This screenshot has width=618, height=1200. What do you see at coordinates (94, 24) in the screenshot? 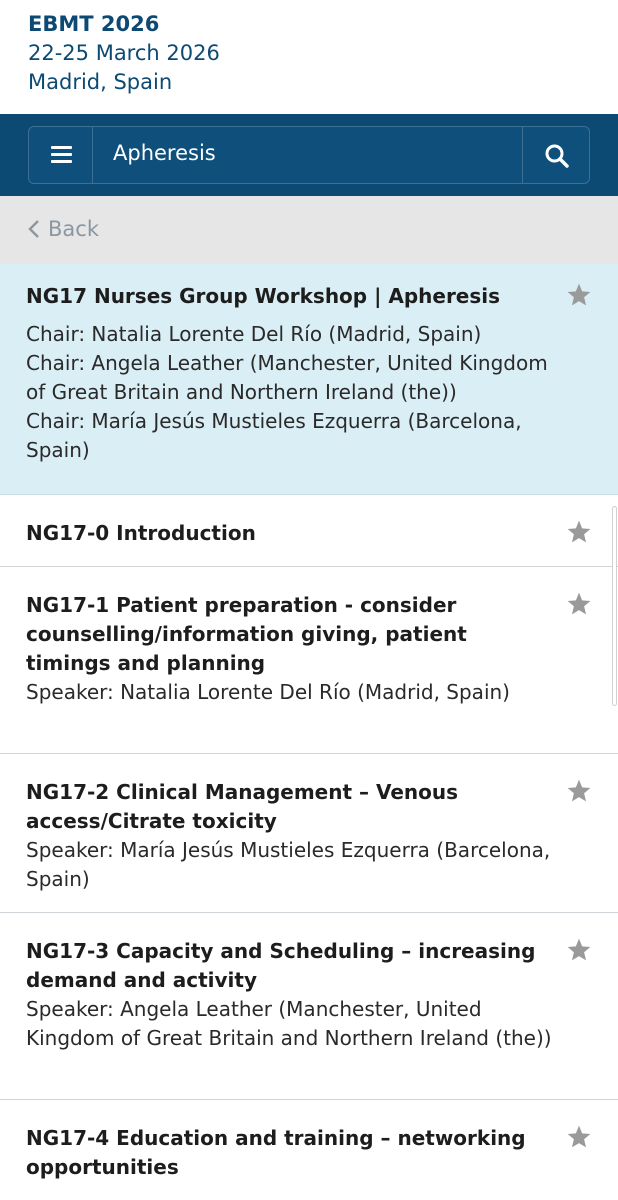
I see `conference-title: EBMT 2026` at bounding box center [94, 24].